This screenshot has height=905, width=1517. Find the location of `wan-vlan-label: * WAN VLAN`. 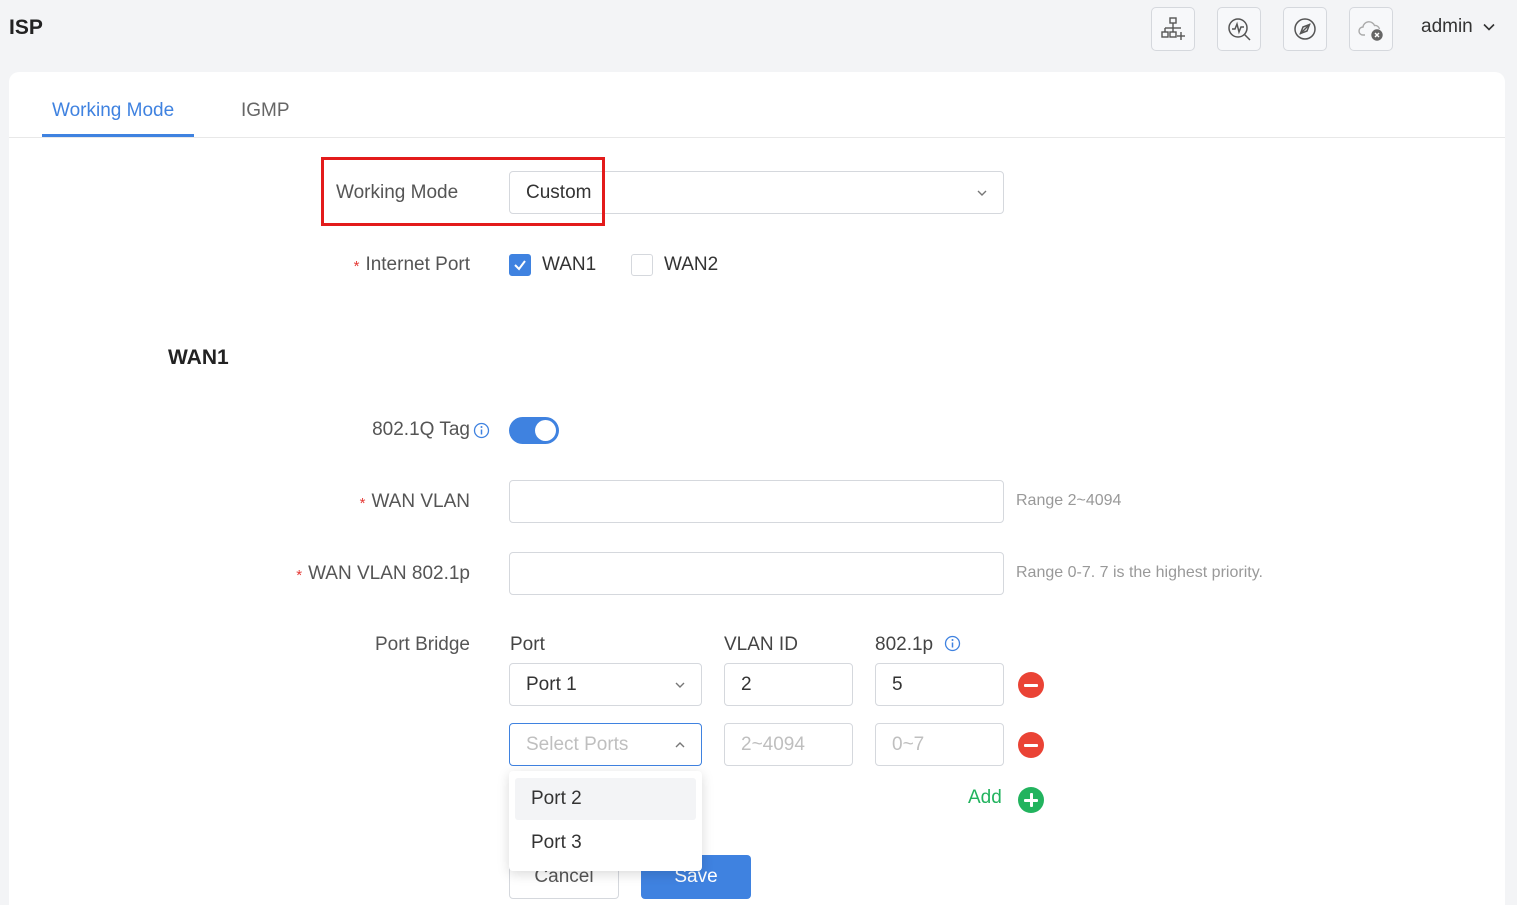

wan-vlan-label: * WAN VLAN is located at coordinates (414, 501).